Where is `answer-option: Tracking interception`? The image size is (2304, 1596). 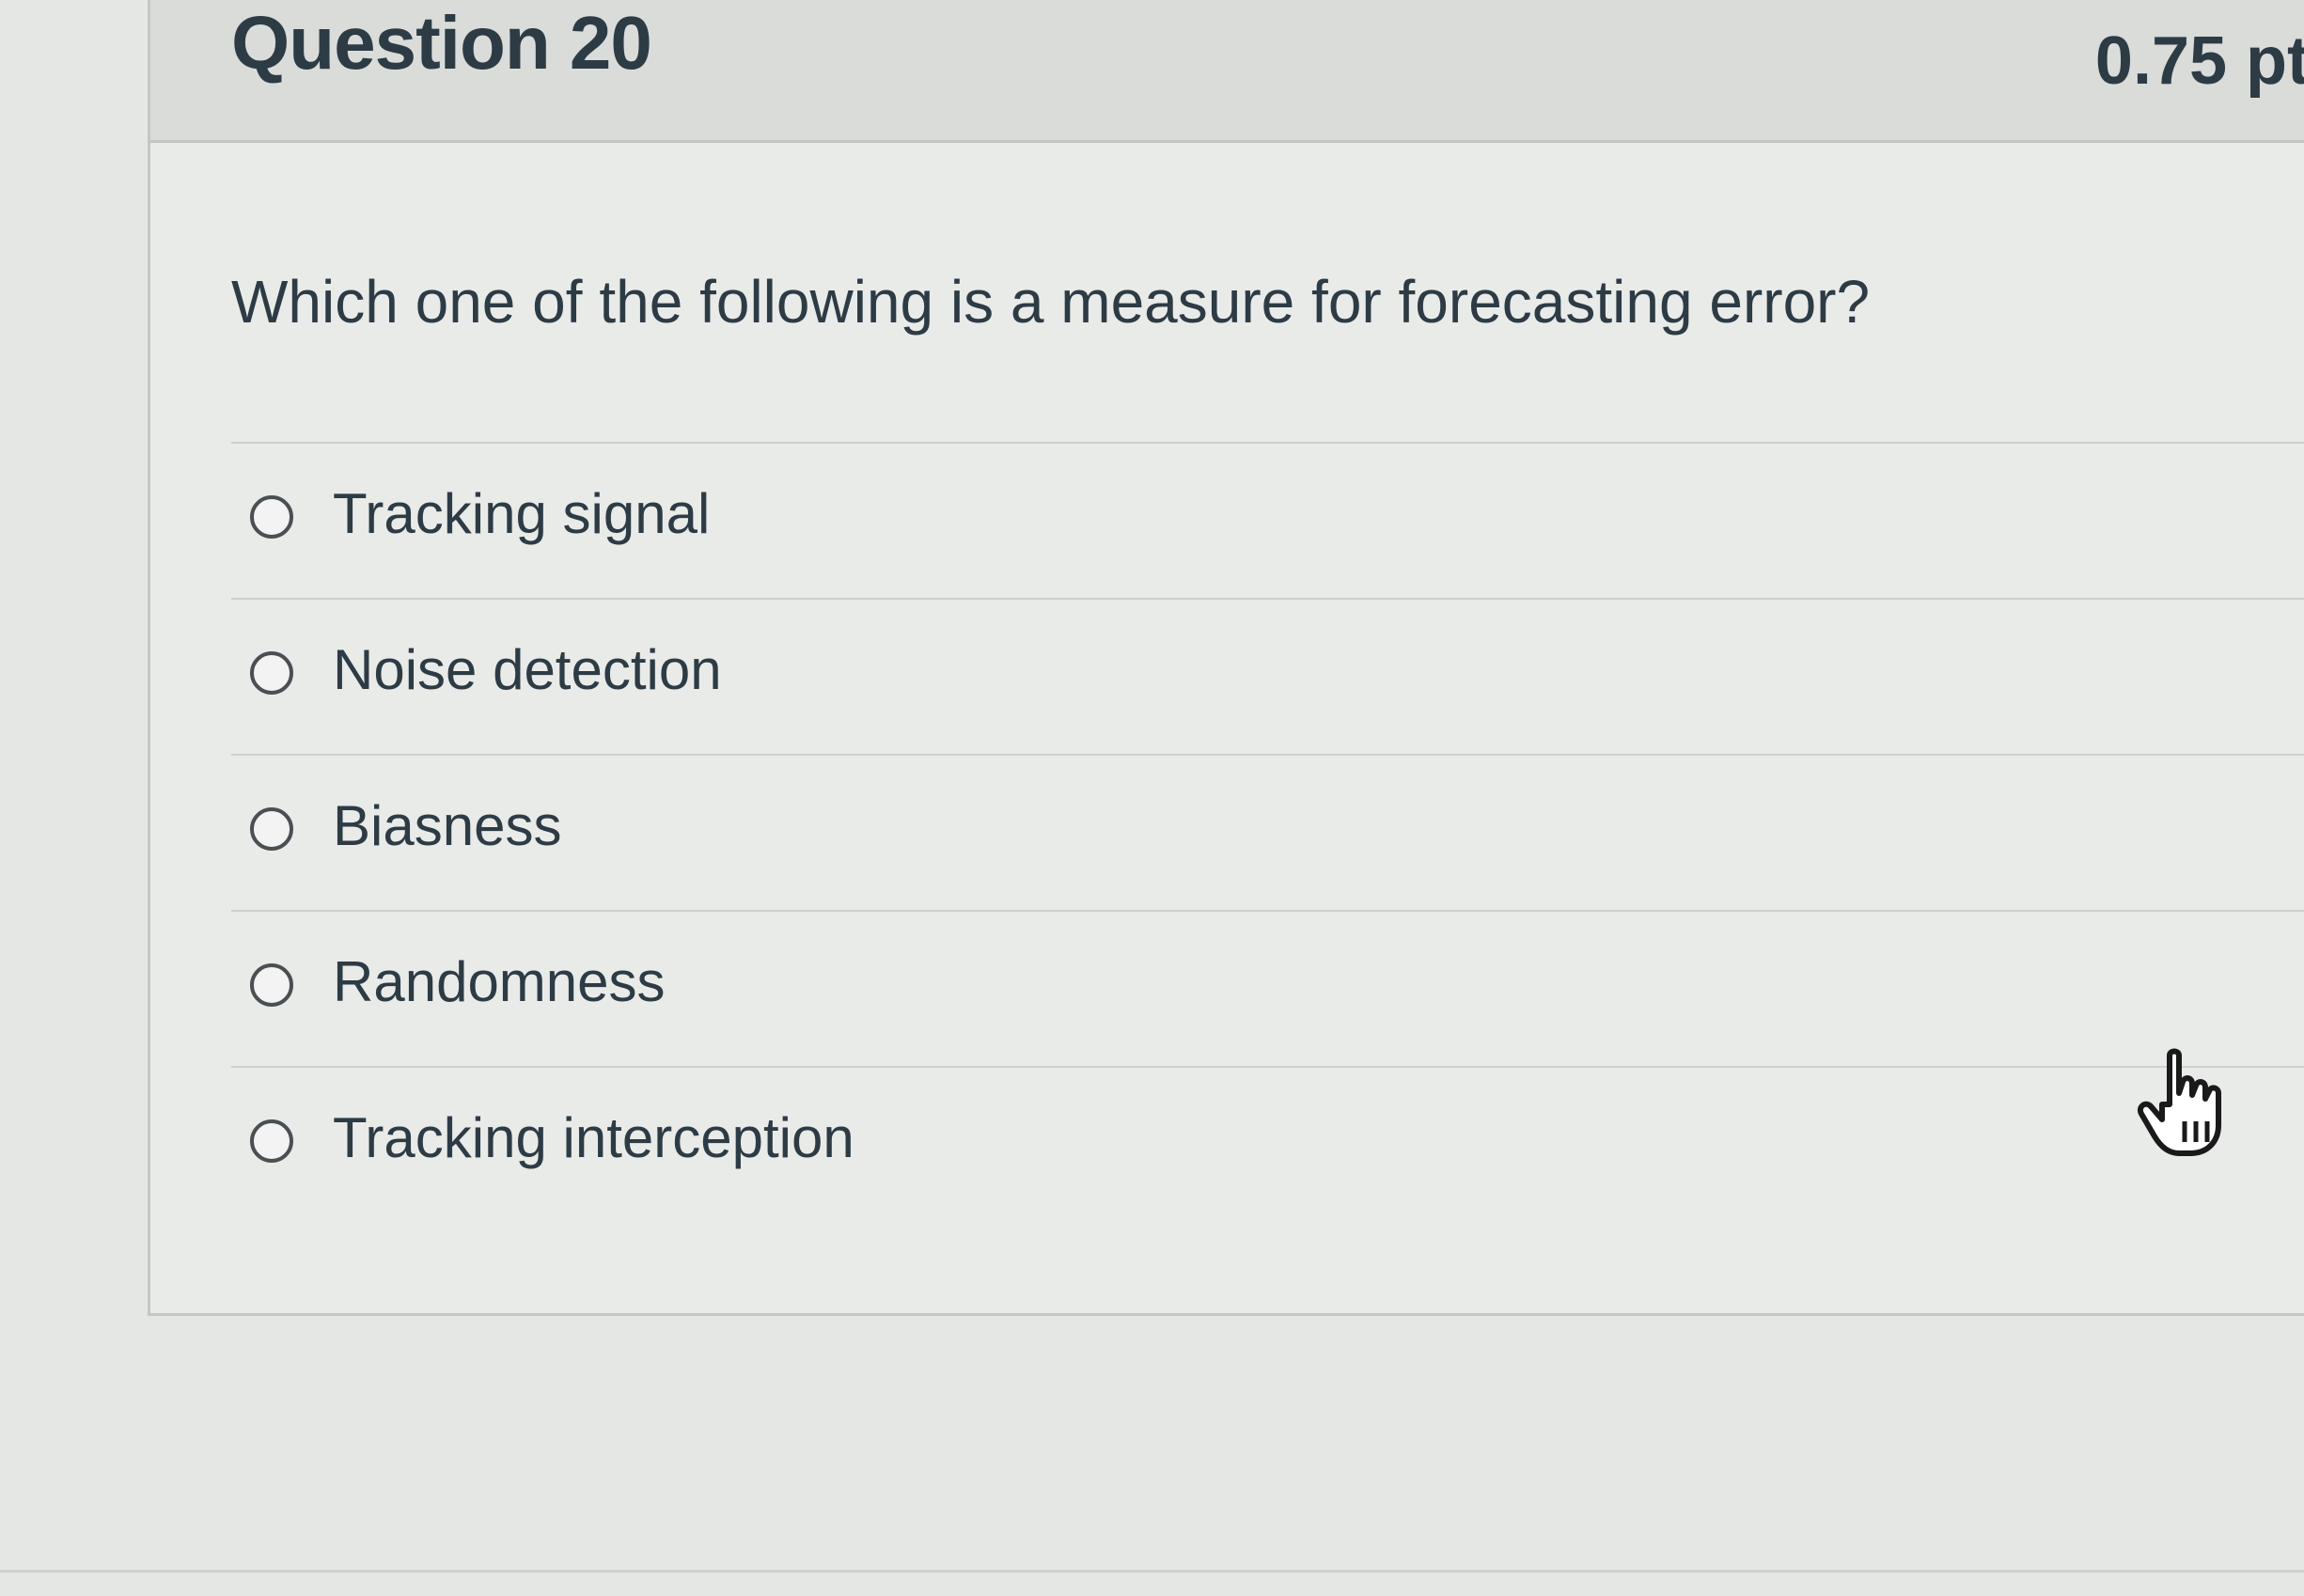 answer-option: Tracking interception is located at coordinates (1267, 1144).